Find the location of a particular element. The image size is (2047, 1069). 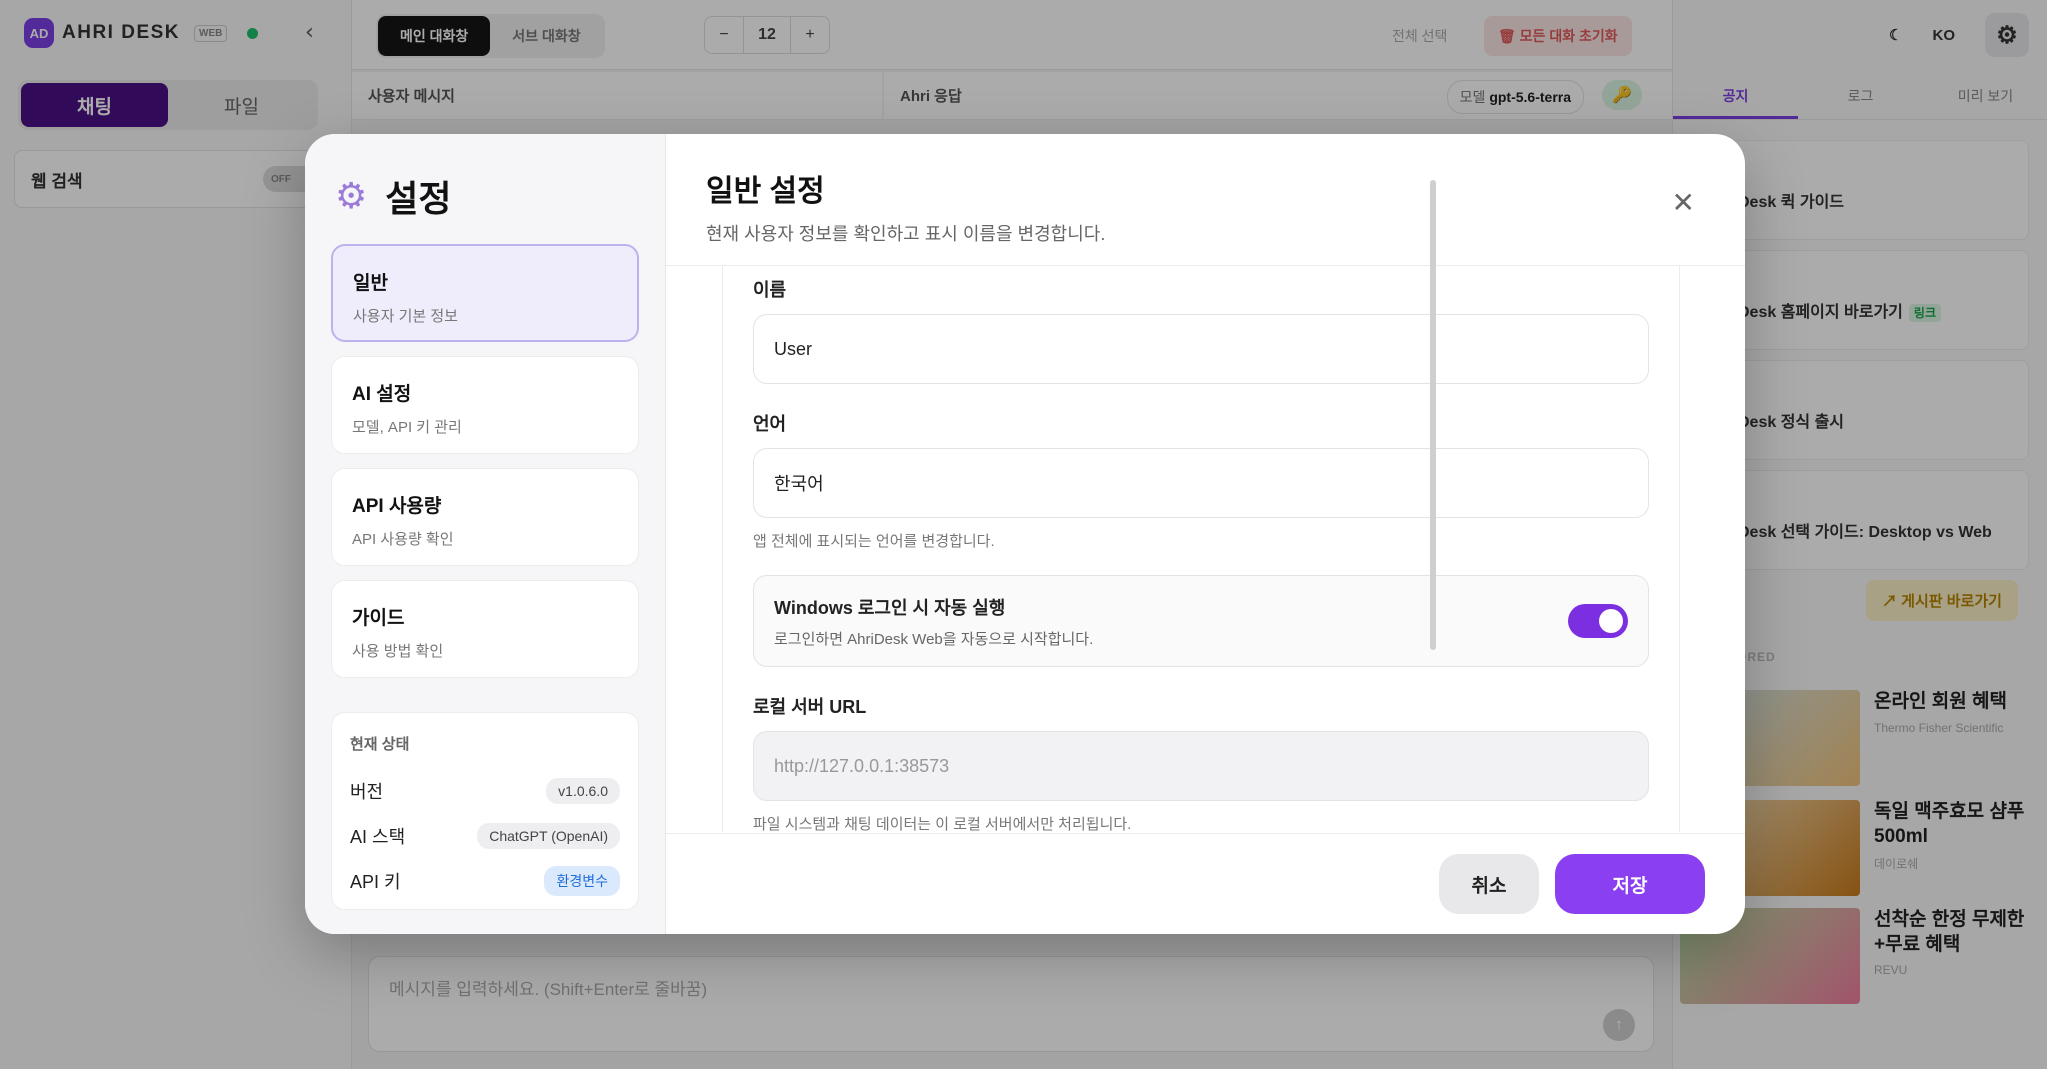

nav-name: AI 설정 is located at coordinates (382, 394).